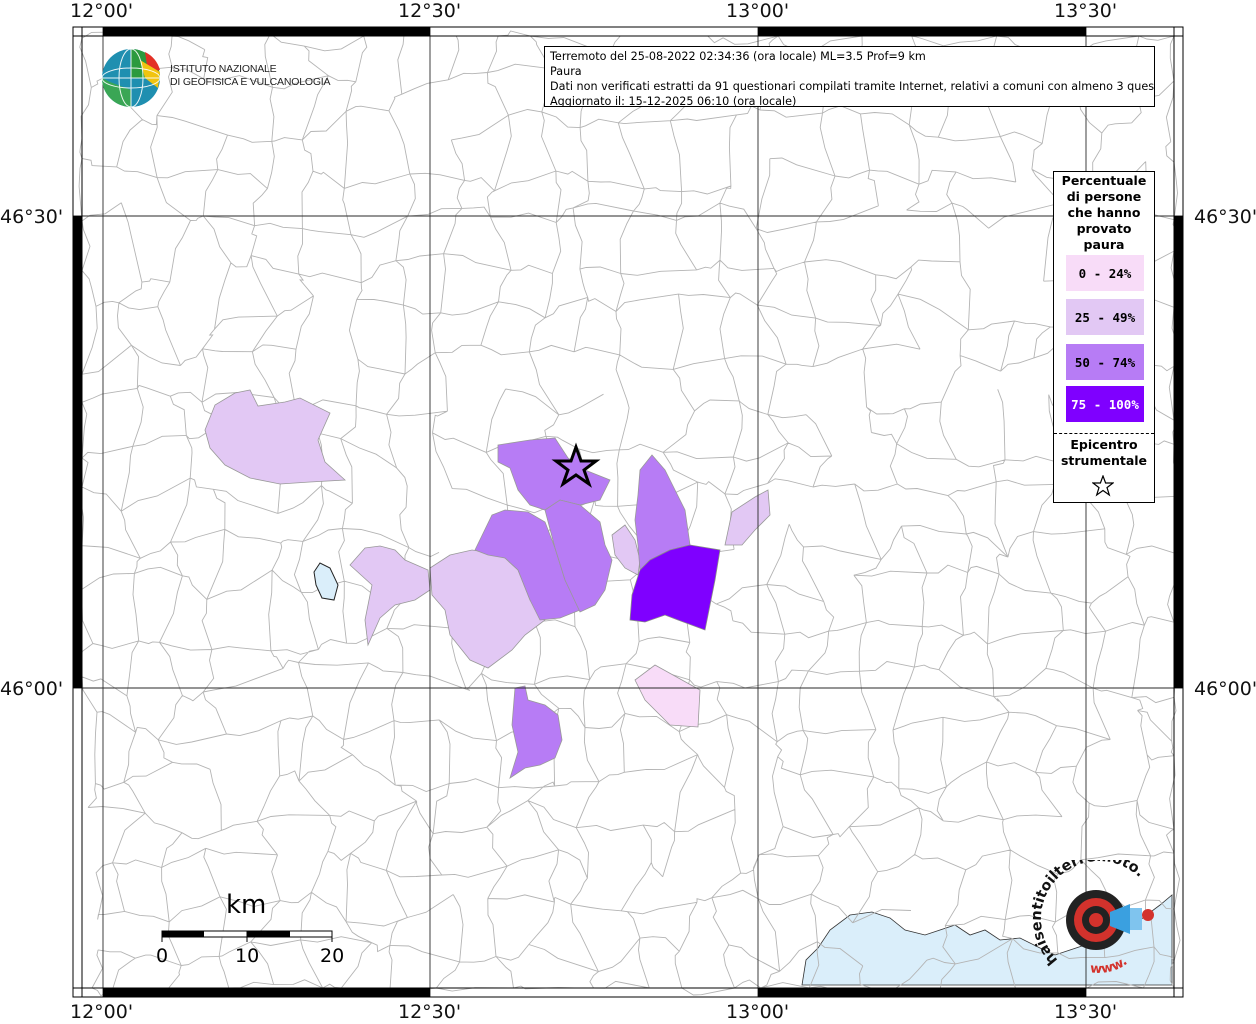 This screenshot has width=1256, height=1024. What do you see at coordinates (566, 71) in the screenshot?
I see `parameter-line: Paura` at bounding box center [566, 71].